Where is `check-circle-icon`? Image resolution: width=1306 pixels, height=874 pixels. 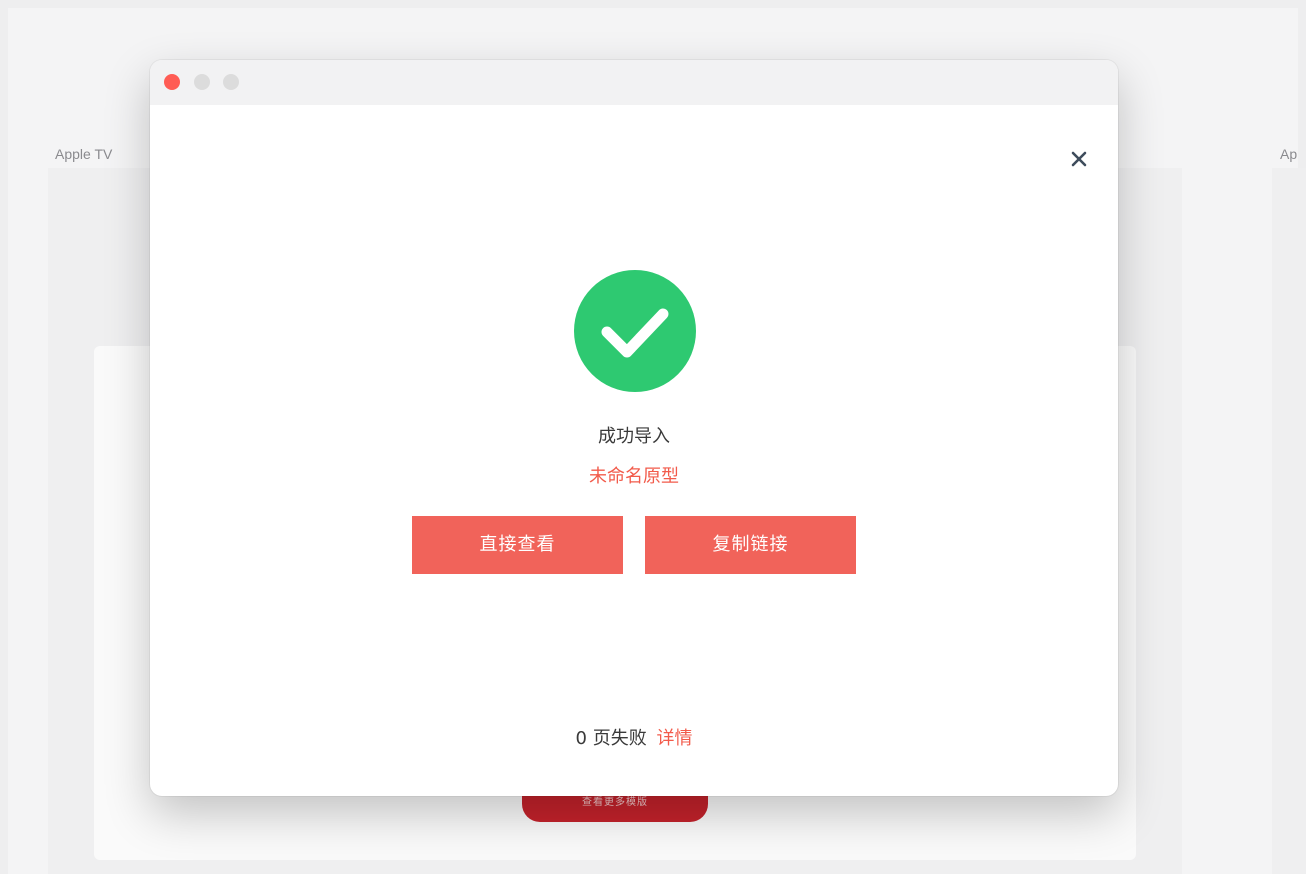
check-circle-icon is located at coordinates (635, 331).